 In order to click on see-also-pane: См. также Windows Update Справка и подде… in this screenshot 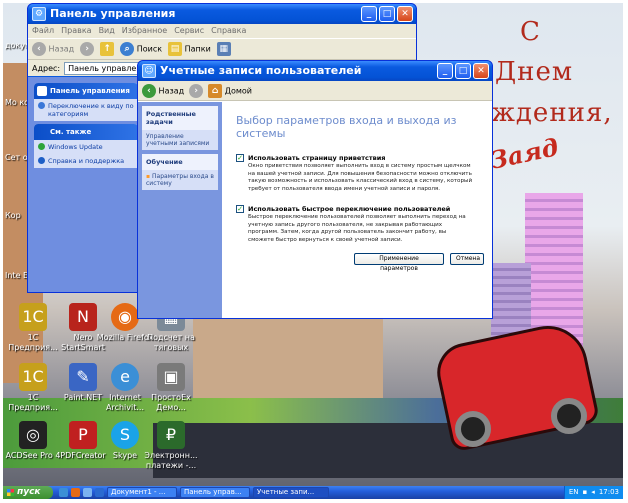, I will do `click(86, 146)`.